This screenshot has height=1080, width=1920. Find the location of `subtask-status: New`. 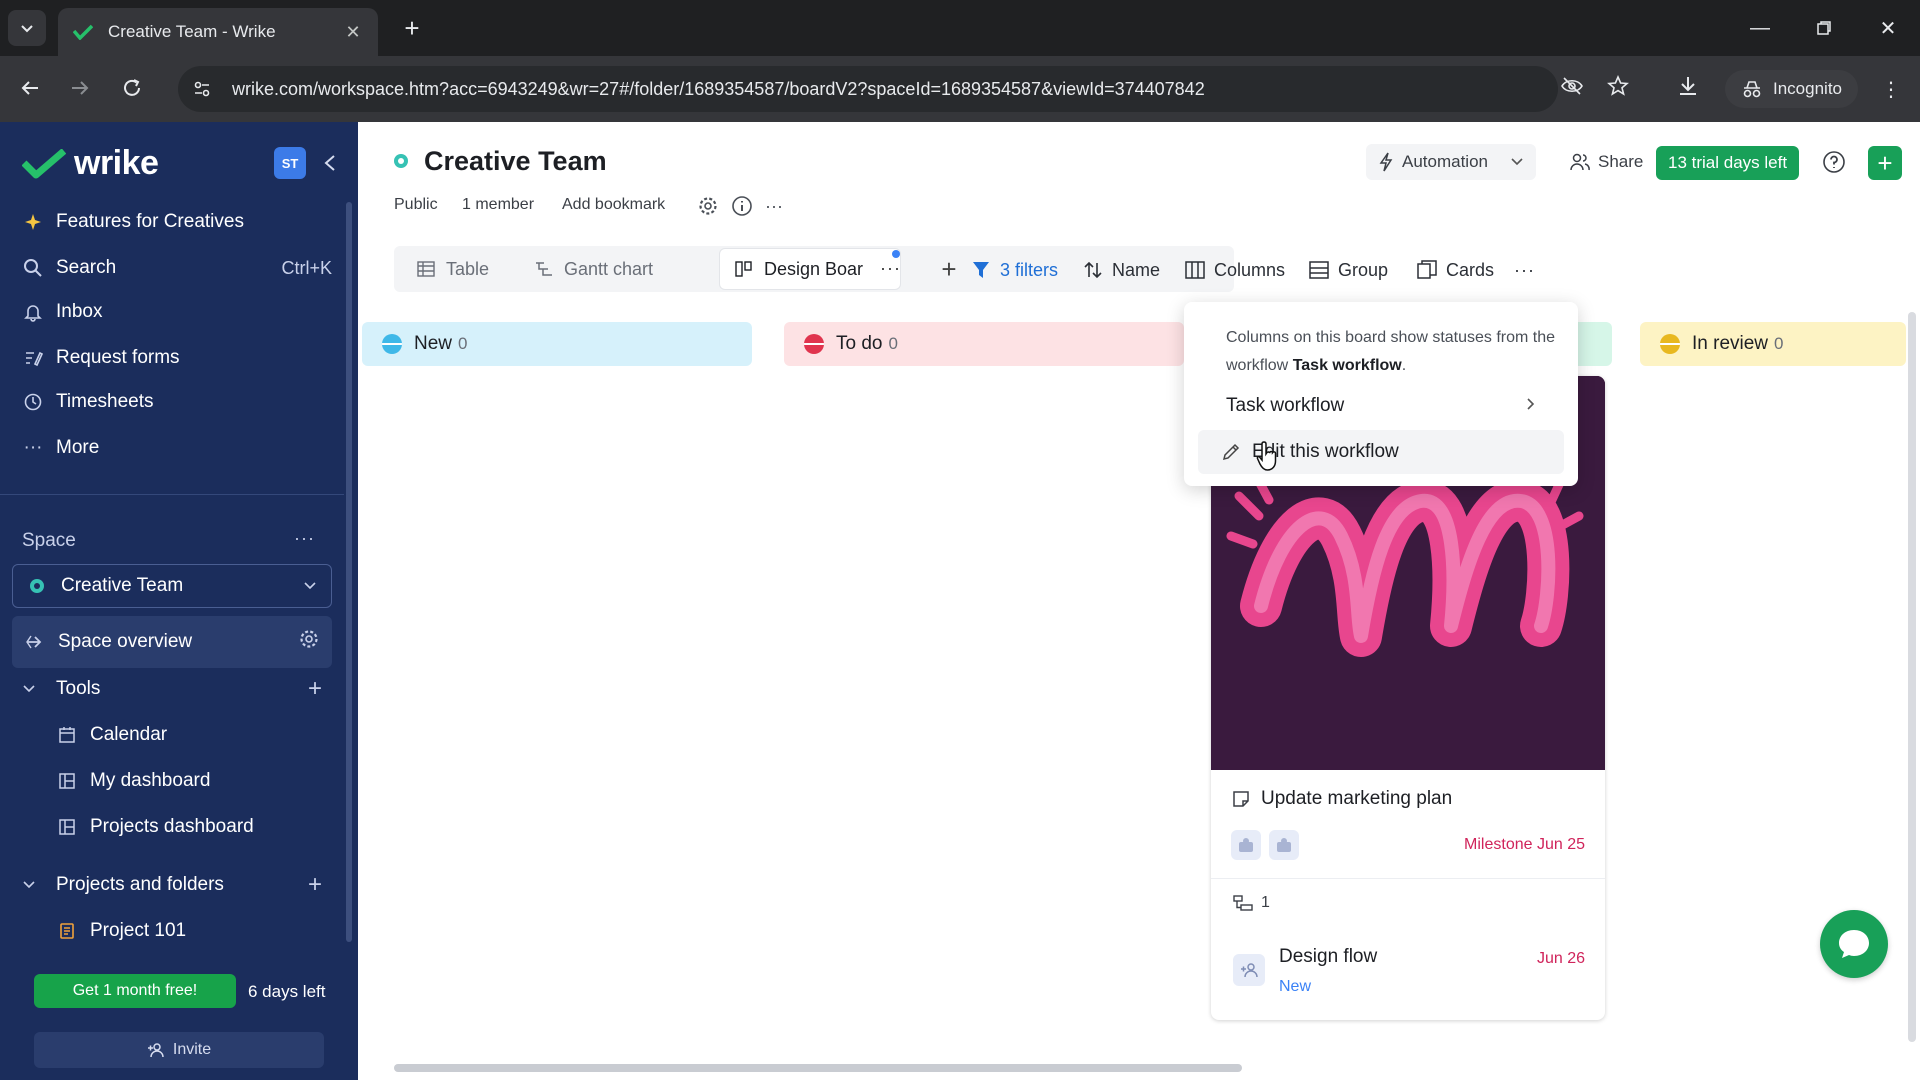

subtask-status: New is located at coordinates (1295, 987).